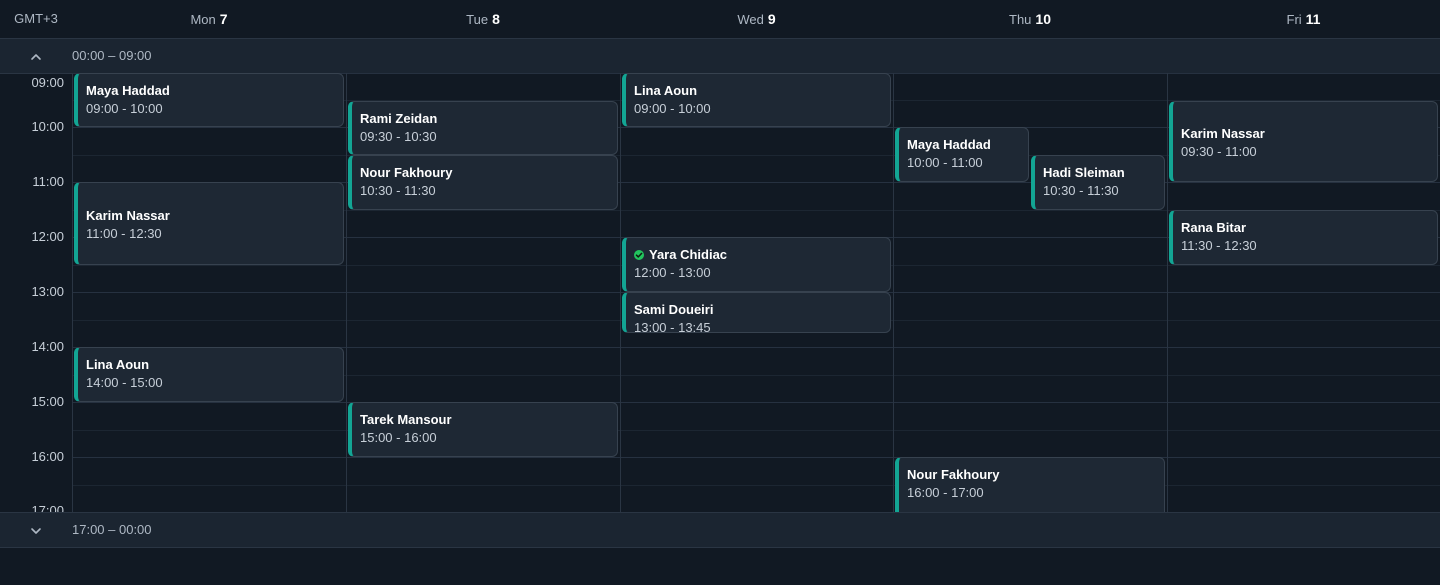  What do you see at coordinates (674, 309) in the screenshot?
I see `event-name-text: Sami Doueiri` at bounding box center [674, 309].